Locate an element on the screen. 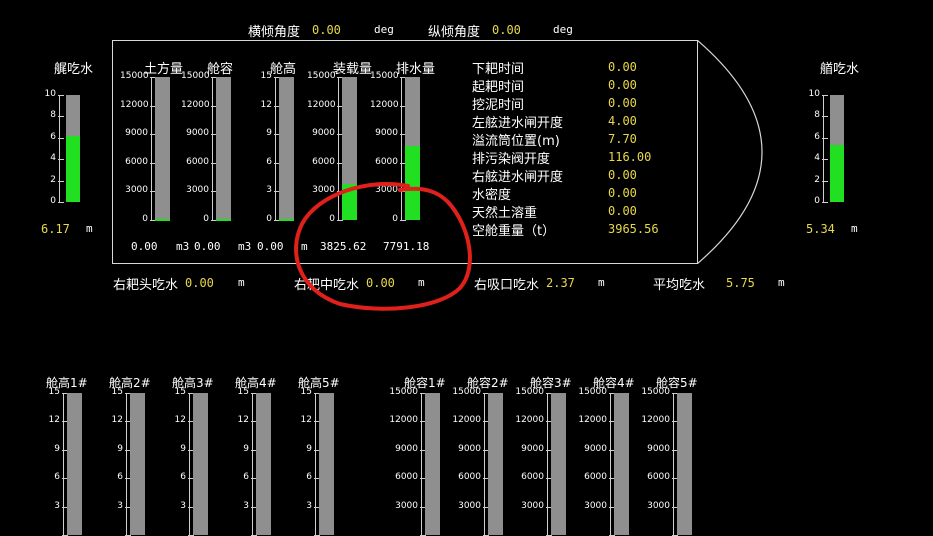  info-key: 挖泥时间 is located at coordinates (498, 105).